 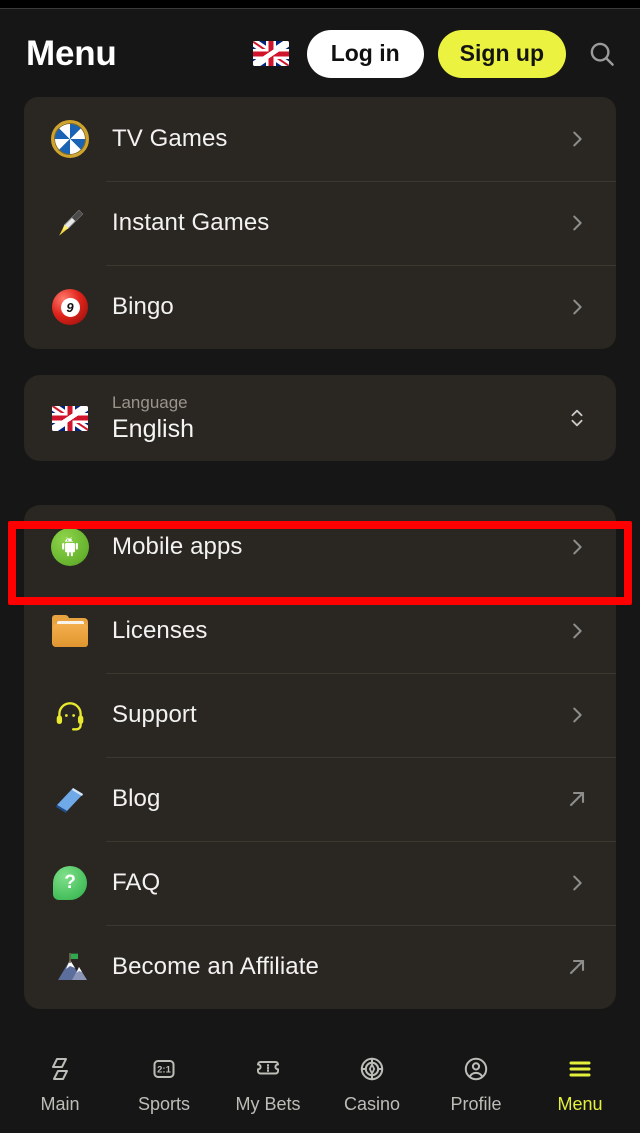 What do you see at coordinates (372, 1103) in the screenshot?
I see `nav-item-label: Casino` at bounding box center [372, 1103].